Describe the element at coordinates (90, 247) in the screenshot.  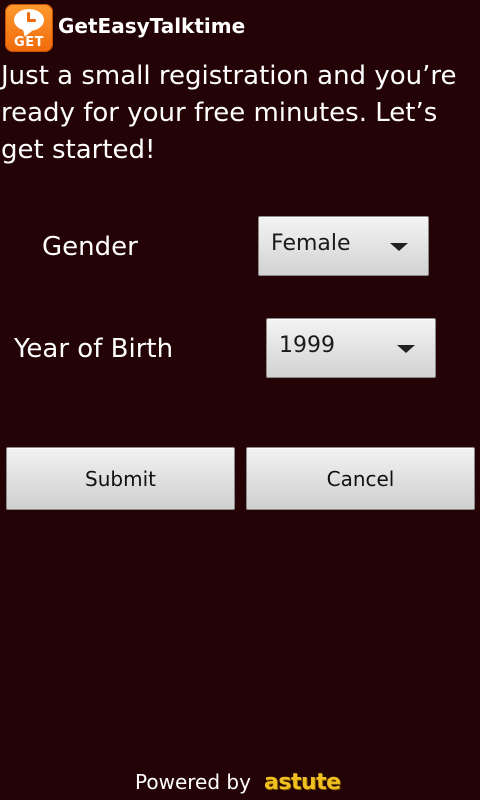
I see `gender-label: Gender` at that location.